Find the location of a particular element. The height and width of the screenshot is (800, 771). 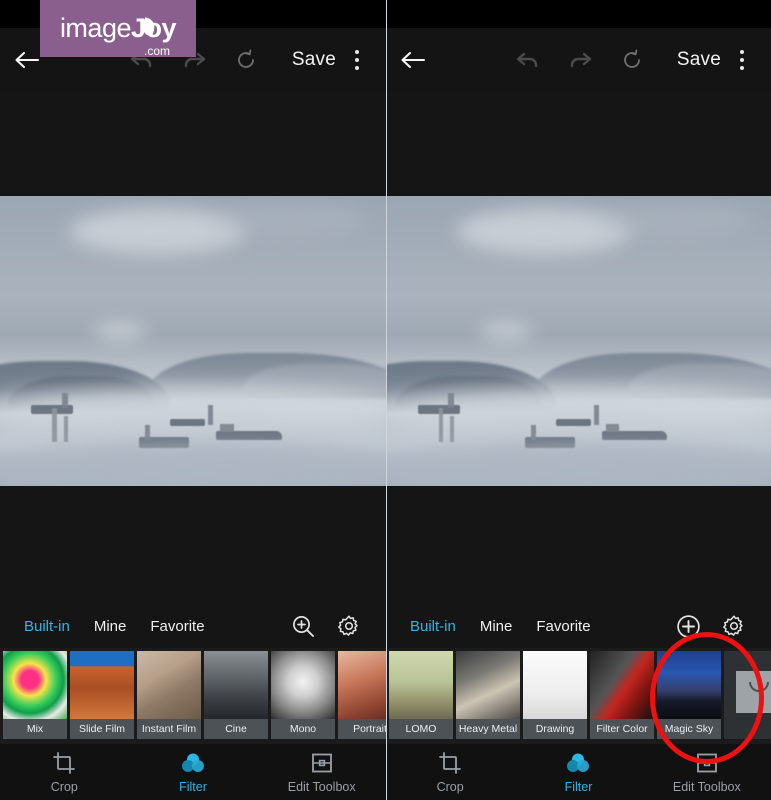

filter-thumb-filter-color: Filter Color is located at coordinates (622, 695).